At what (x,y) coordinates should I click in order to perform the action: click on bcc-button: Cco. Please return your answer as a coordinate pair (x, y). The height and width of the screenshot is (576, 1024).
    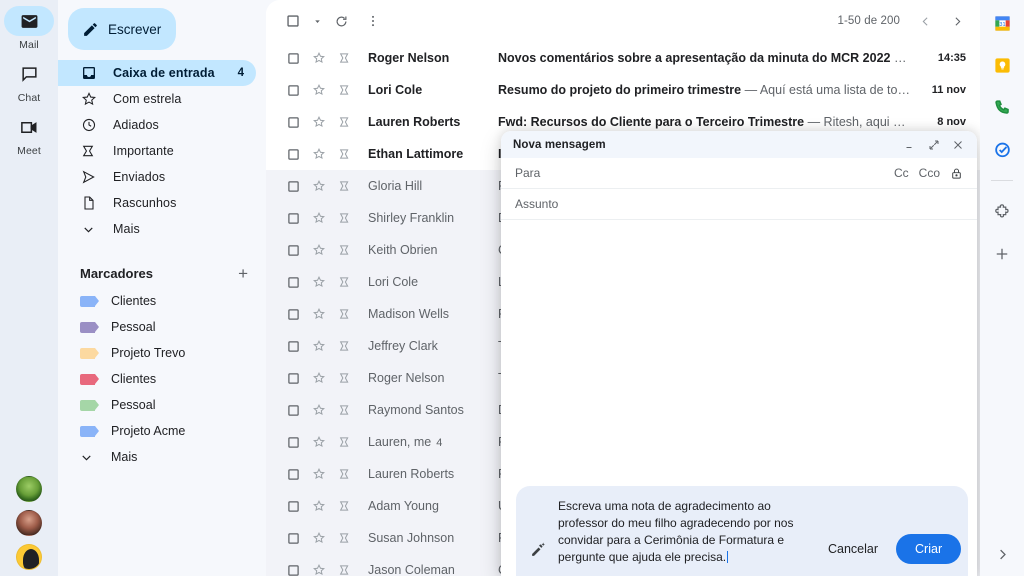
    Looking at the image, I should click on (929, 173).